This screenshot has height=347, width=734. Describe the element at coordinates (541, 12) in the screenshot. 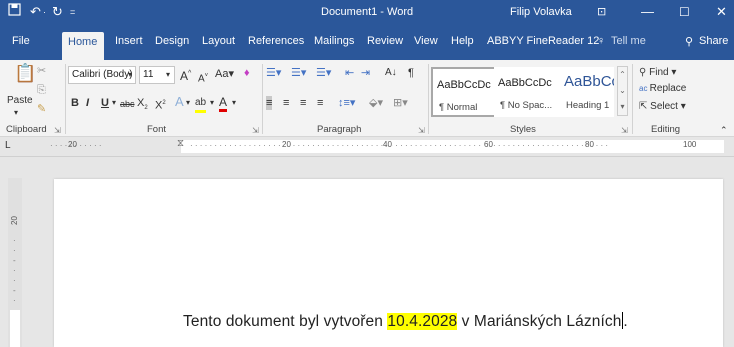

I see `user-name: Filip Volavka` at that location.